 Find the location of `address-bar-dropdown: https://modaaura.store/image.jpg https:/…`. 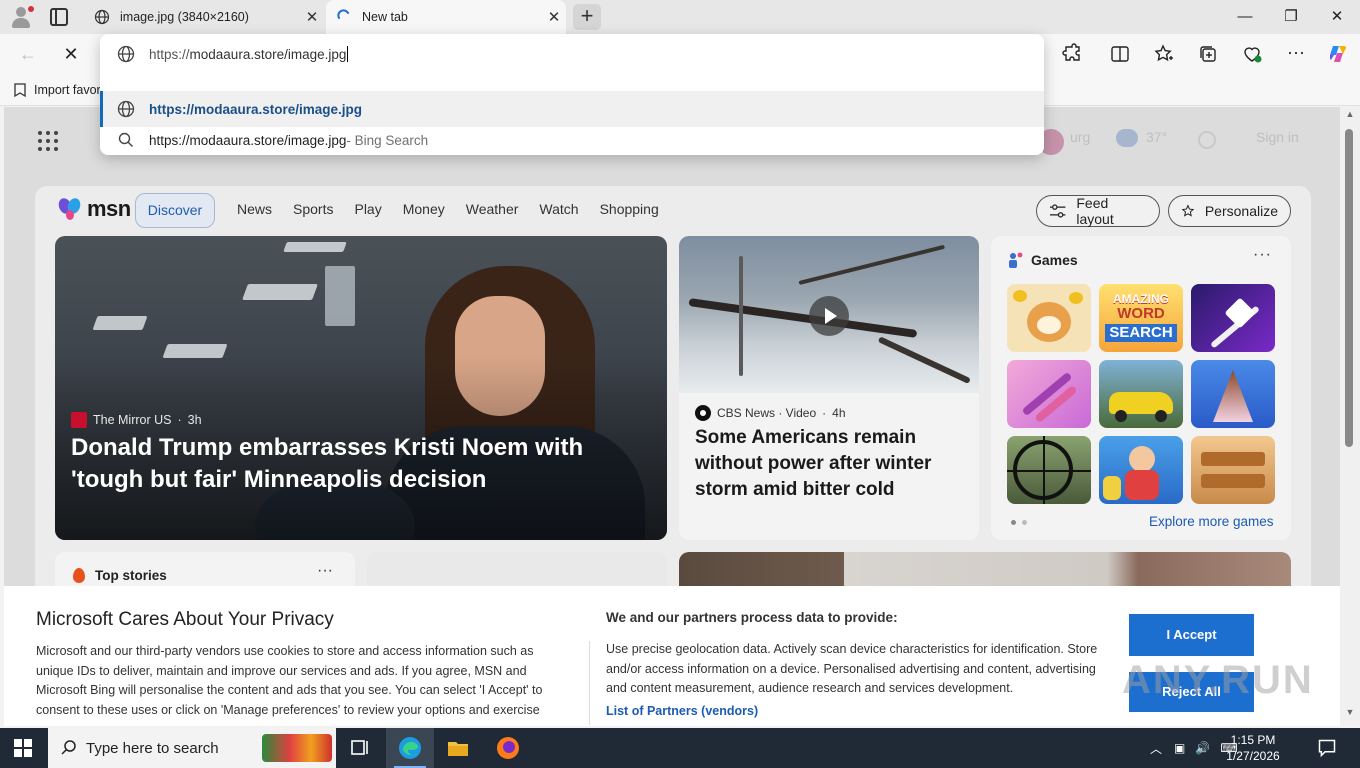

address-bar-dropdown: https://modaaura.store/image.jpg https:/… is located at coordinates (572, 94).